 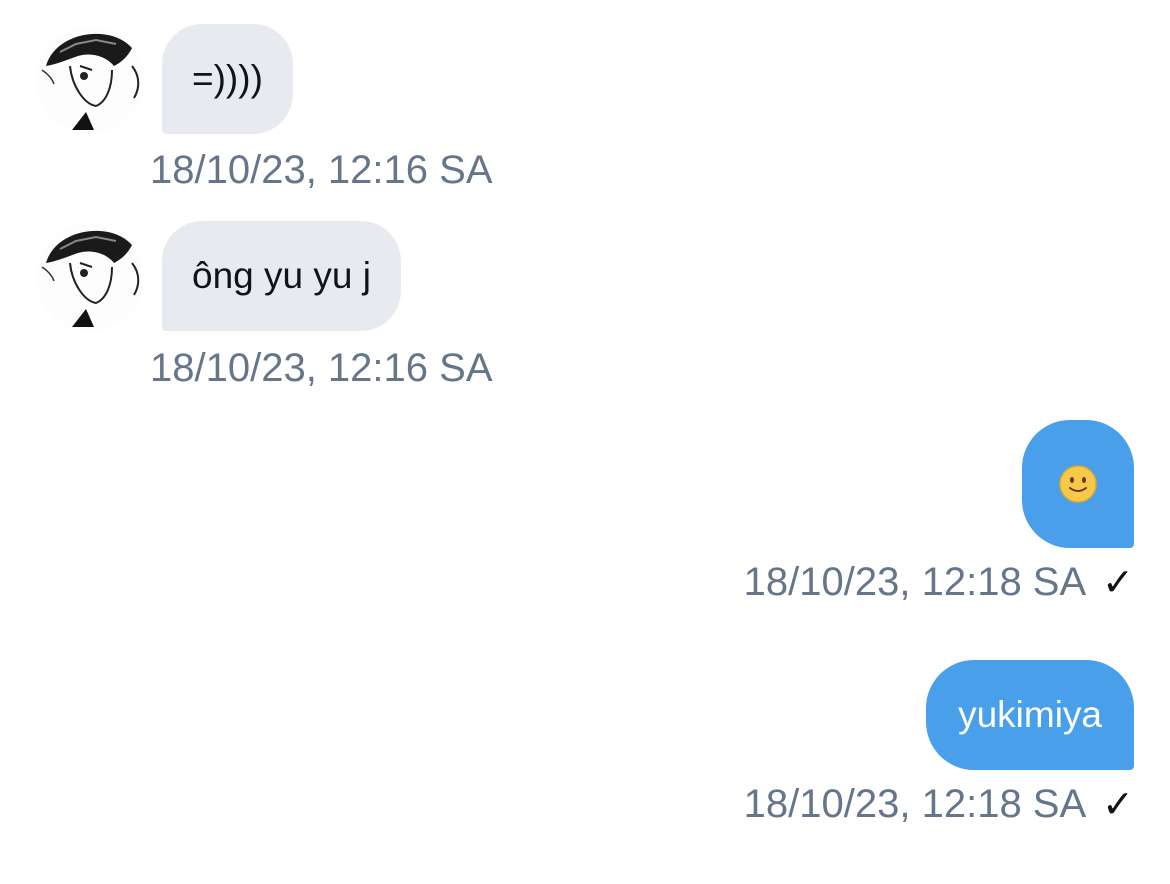 I want to click on message-text: ông yu yu j, so click(x=281, y=275).